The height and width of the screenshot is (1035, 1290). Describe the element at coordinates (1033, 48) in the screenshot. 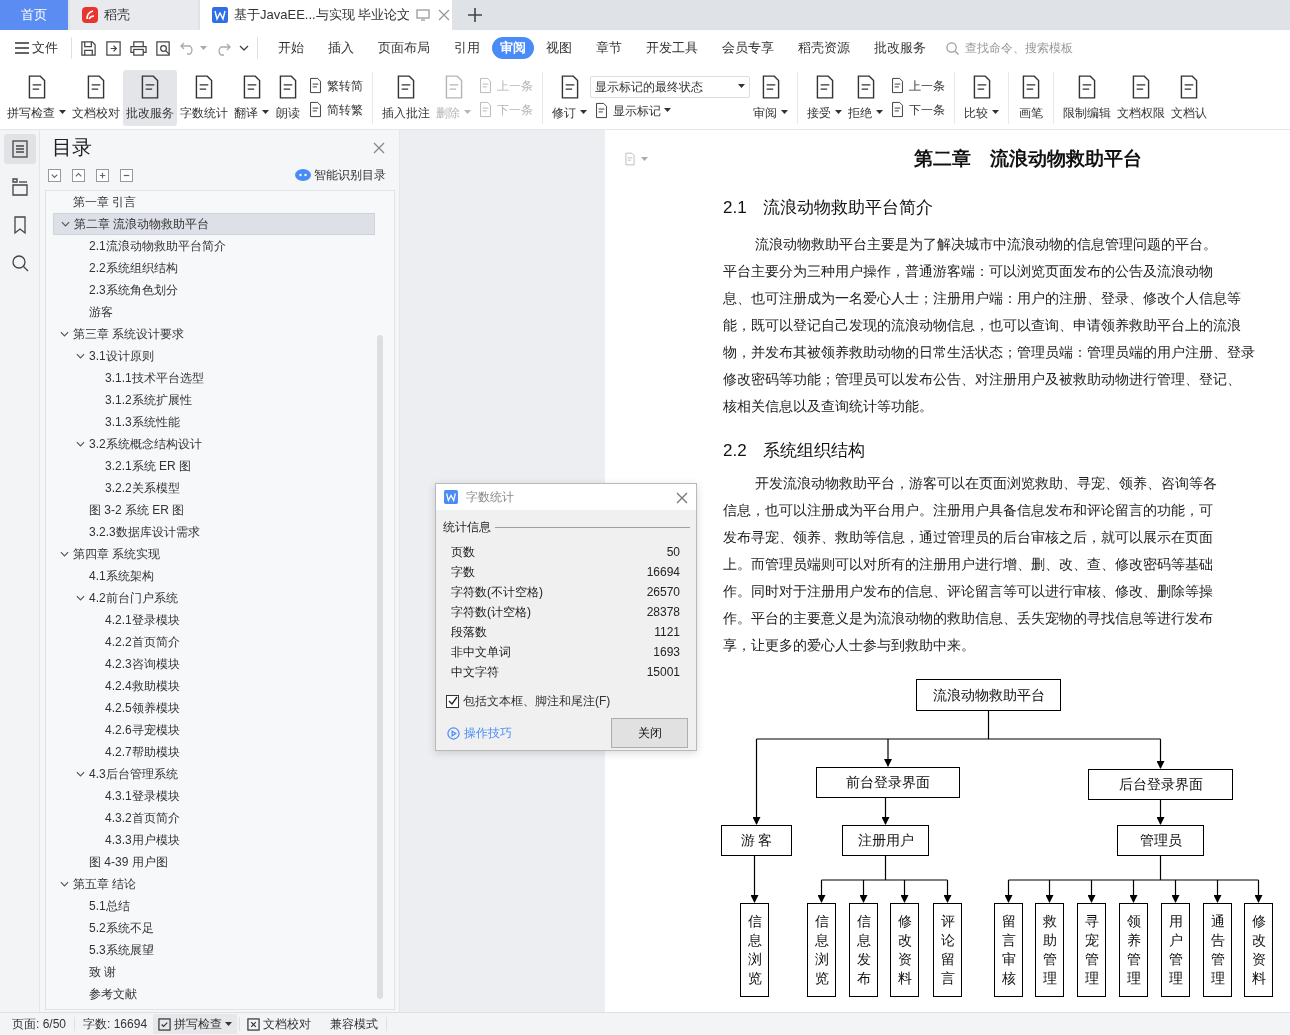

I see `search-field: 查找命令、搜索模板` at that location.